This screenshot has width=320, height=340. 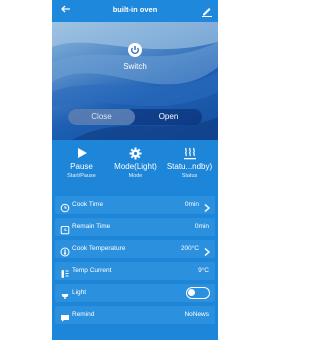 I want to click on remind-label: Remind, so click(x=83, y=314).